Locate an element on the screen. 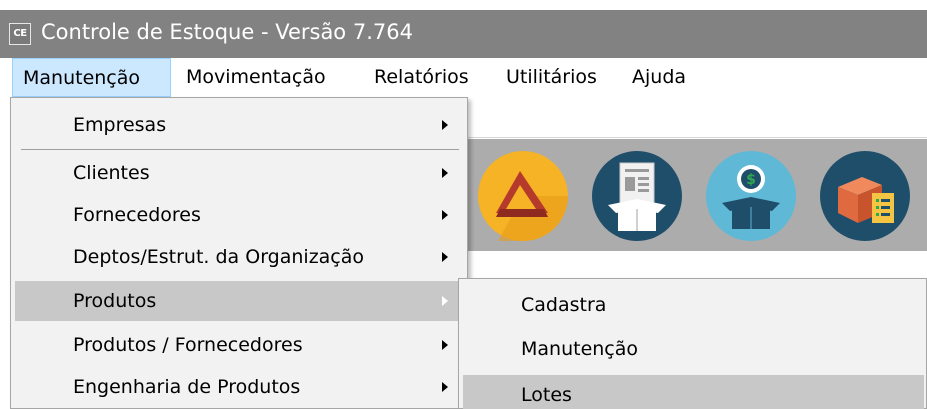 The image size is (927, 409). menu-item-label: Empresas is located at coordinates (120, 125).